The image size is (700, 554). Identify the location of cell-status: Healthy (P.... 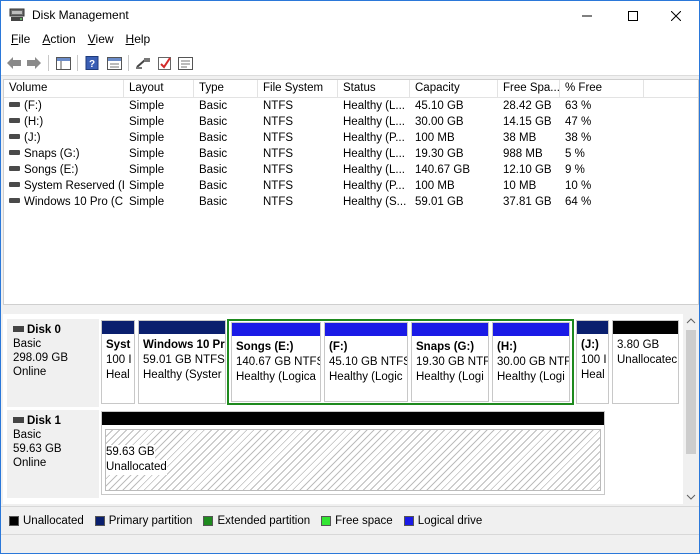
(374, 138).